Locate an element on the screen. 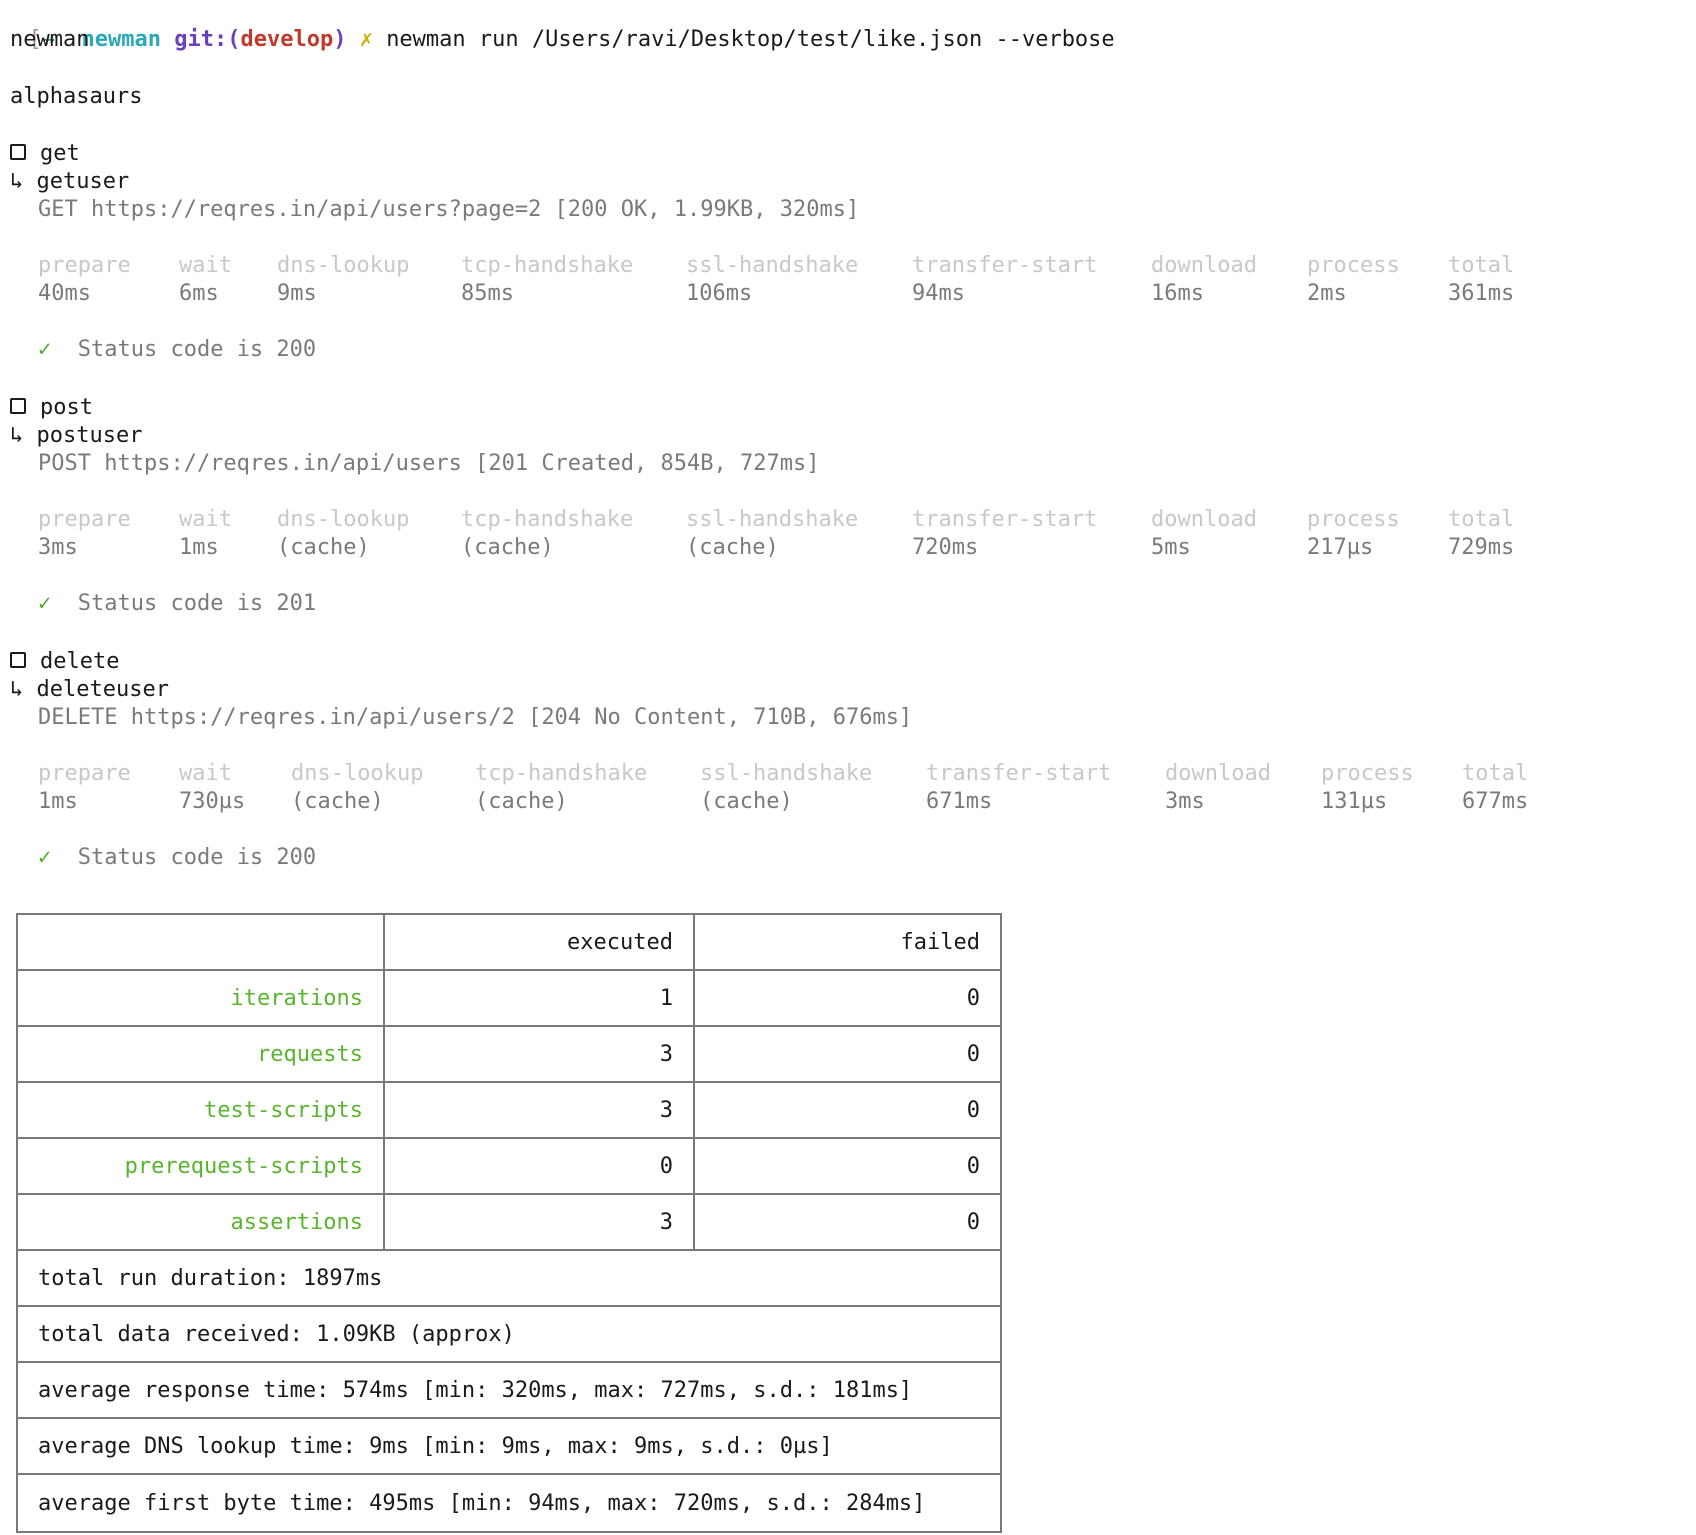 This screenshot has height=1535, width=1696. request-line: ↳ postuser is located at coordinates (76, 436).